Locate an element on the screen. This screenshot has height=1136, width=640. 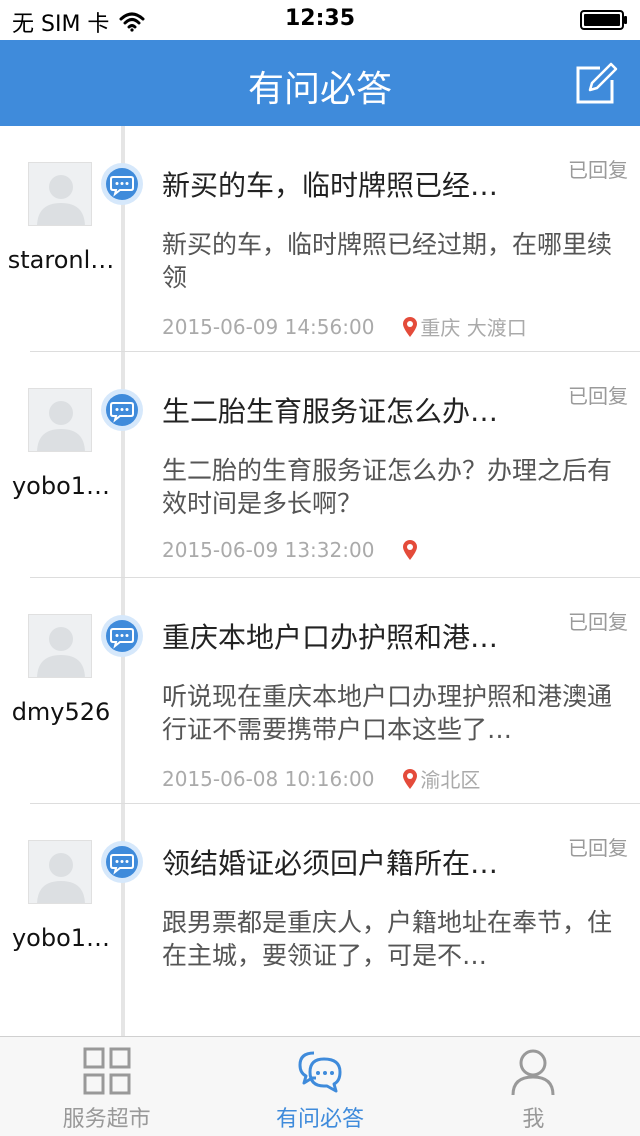
tab-label: 我 is located at coordinates (533, 1119).